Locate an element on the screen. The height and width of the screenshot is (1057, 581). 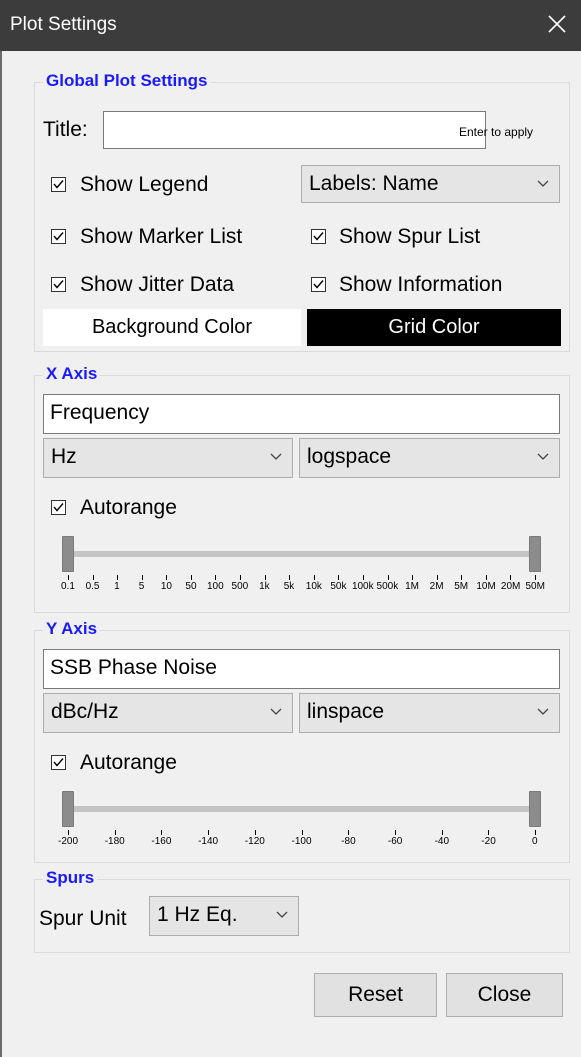
x-slider-min-handle is located at coordinates (68, 554).